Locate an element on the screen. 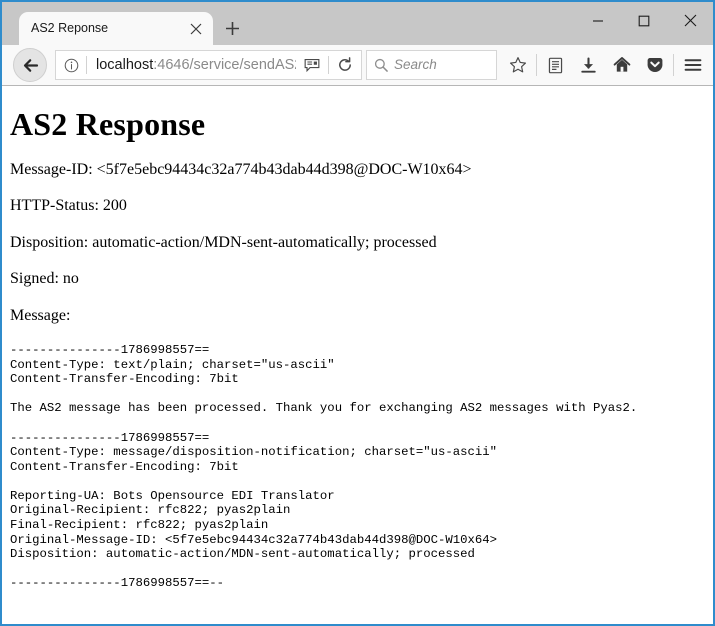 The image size is (715, 626). search-input: Search is located at coordinates (415, 65).